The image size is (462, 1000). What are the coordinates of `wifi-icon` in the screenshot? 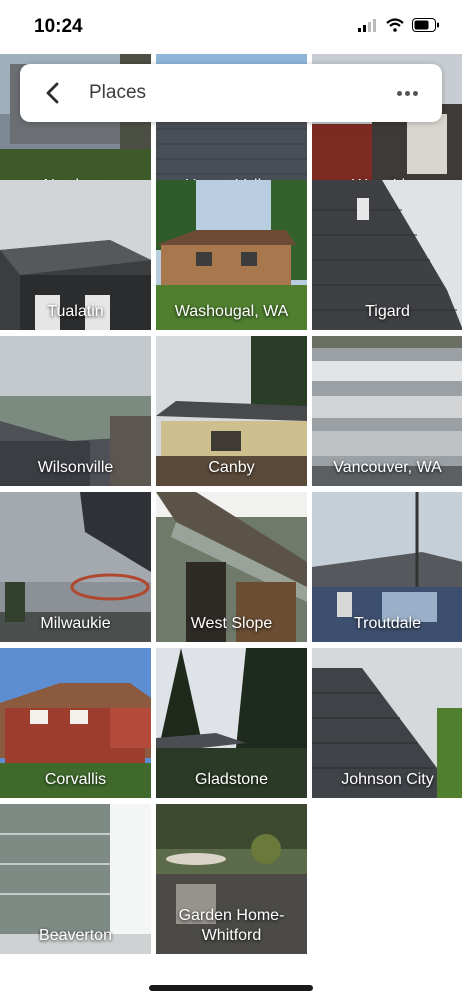 It's located at (395, 25).